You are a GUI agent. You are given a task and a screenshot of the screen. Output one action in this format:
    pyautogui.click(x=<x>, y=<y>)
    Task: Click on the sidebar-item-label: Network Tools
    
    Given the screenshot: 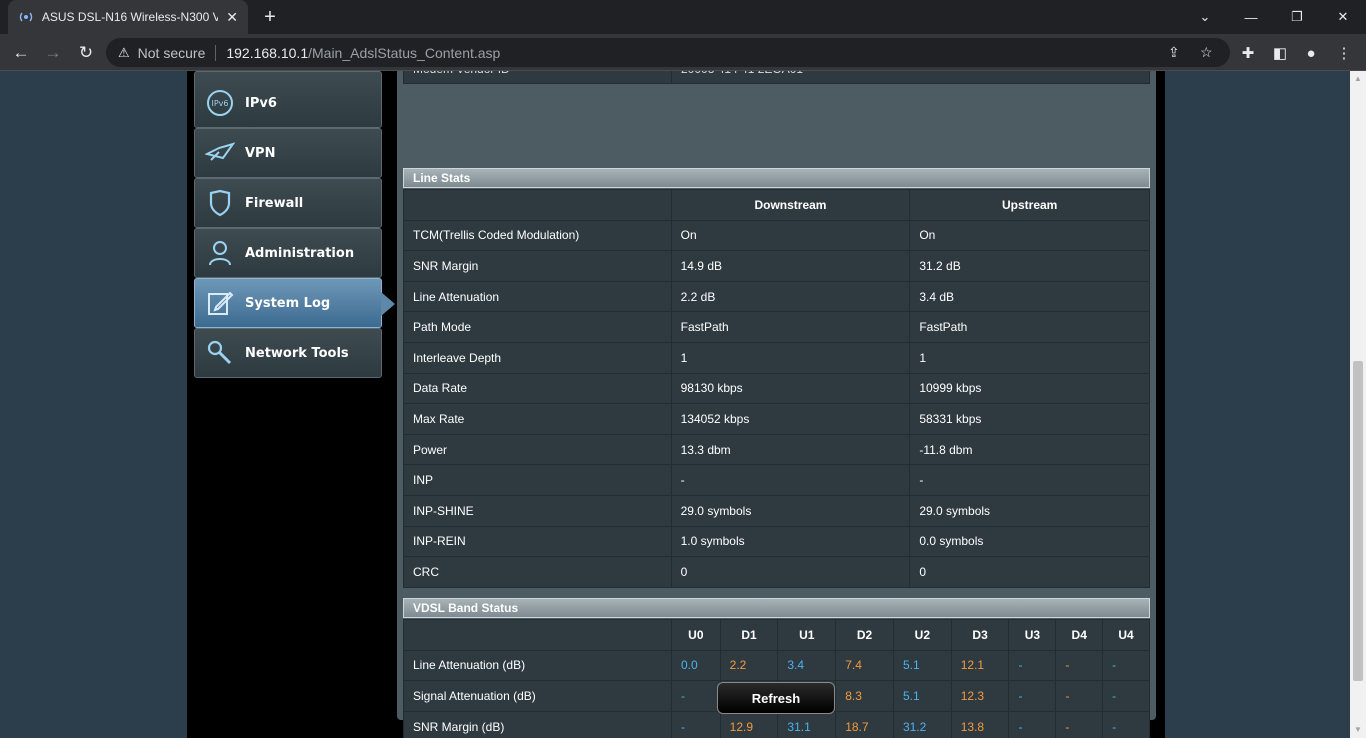 What is the action you would take?
    pyautogui.click(x=297, y=353)
    